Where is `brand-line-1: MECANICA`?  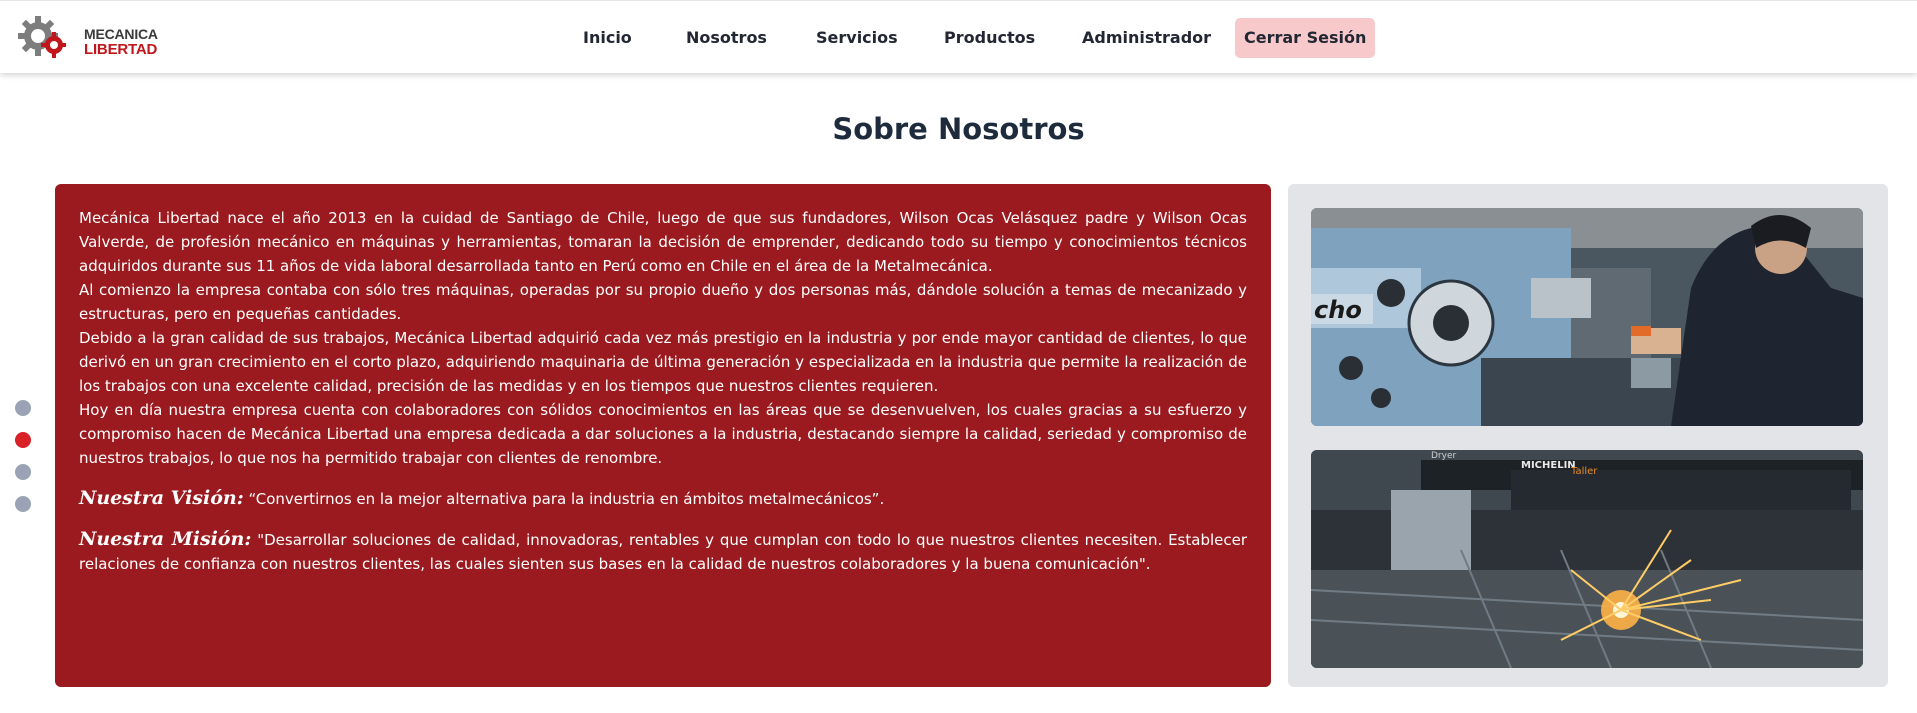 brand-line-1: MECANICA is located at coordinates (121, 34).